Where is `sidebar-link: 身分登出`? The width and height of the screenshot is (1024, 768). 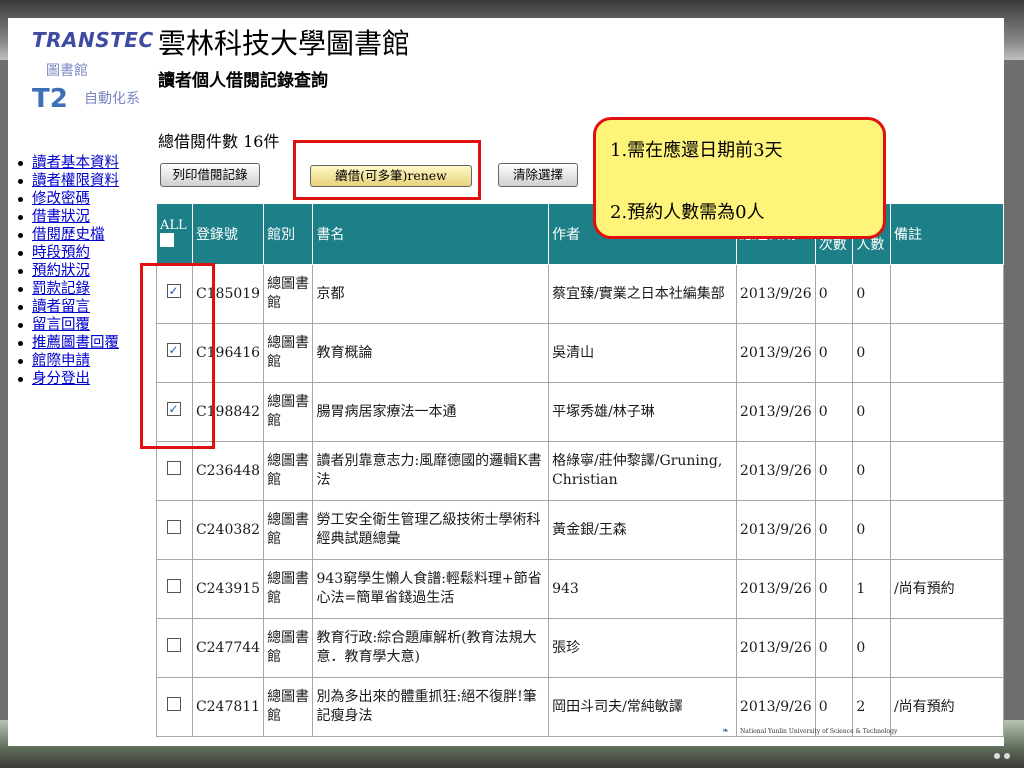 sidebar-link: 身分登出 is located at coordinates (61, 379).